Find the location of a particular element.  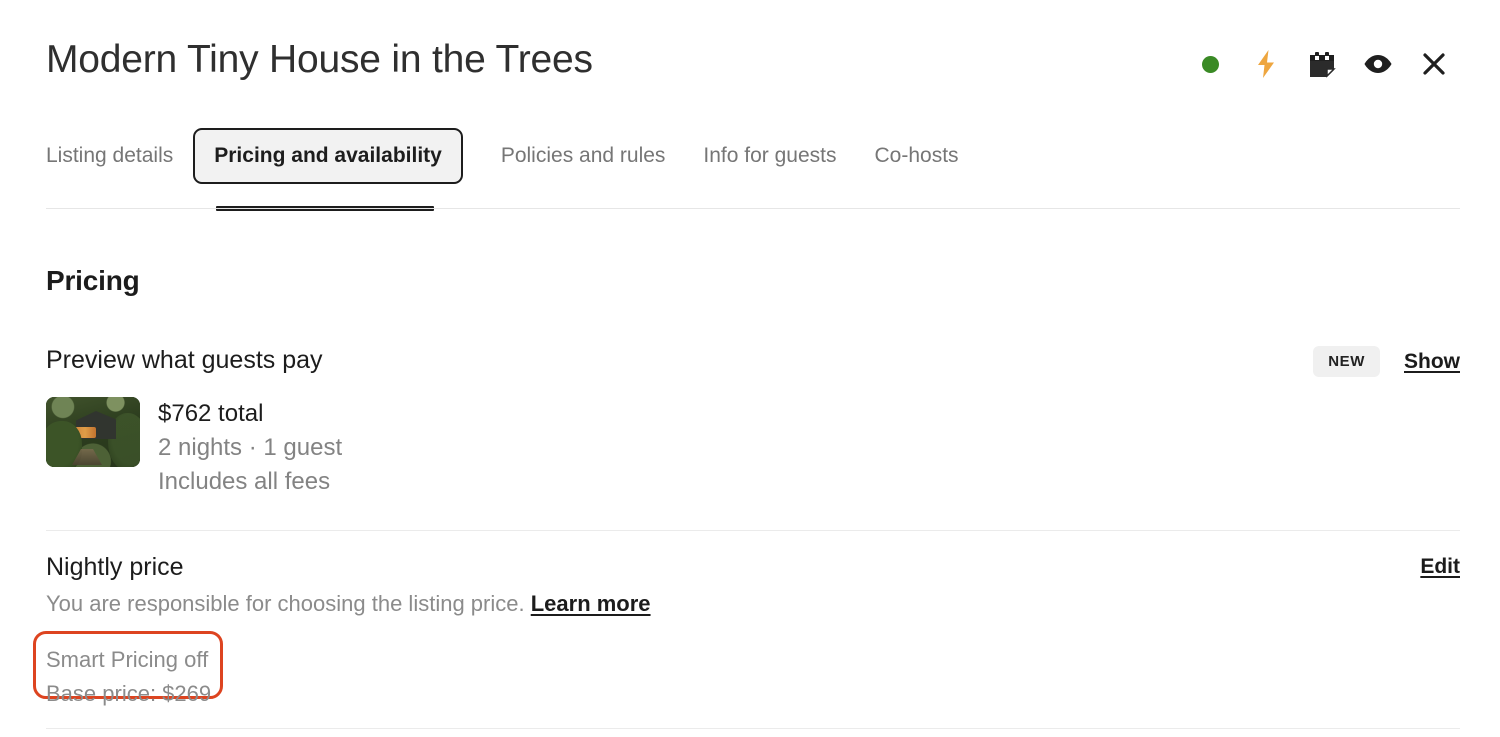

listing-thumbnail is located at coordinates (93, 432).